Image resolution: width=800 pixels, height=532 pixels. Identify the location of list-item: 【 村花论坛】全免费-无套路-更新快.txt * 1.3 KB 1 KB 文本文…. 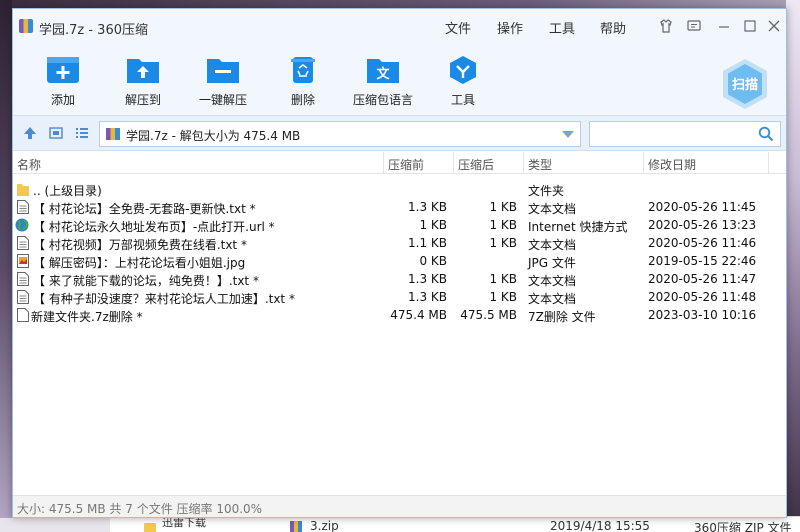
(399, 207).